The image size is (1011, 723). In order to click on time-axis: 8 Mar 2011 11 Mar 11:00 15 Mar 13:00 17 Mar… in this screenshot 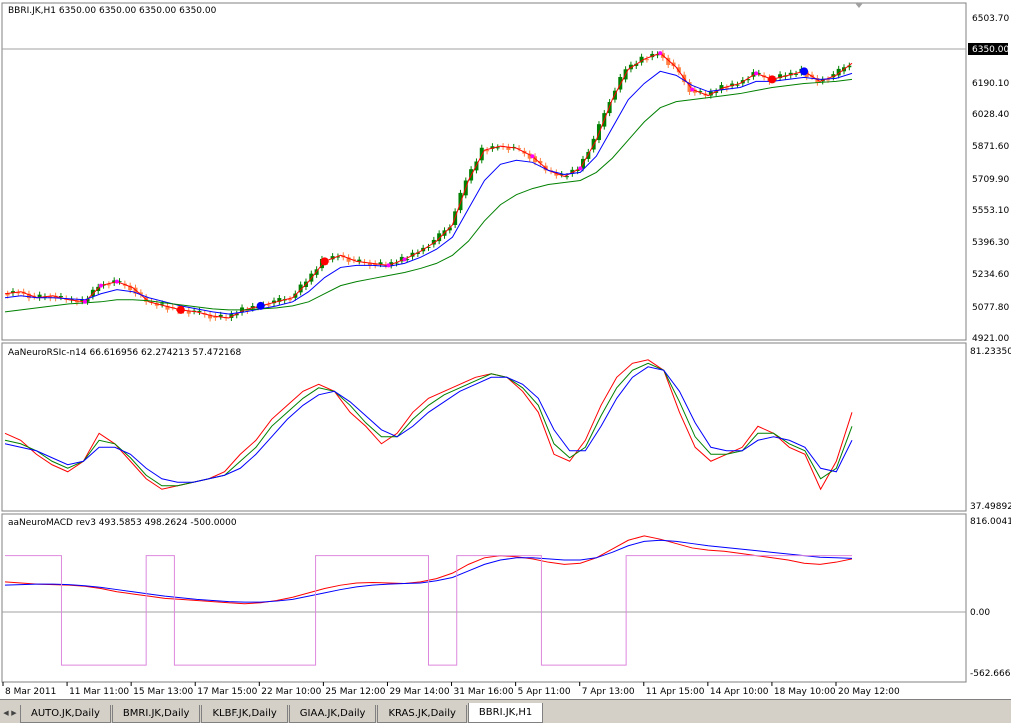, I will do `click(451, 689)`.